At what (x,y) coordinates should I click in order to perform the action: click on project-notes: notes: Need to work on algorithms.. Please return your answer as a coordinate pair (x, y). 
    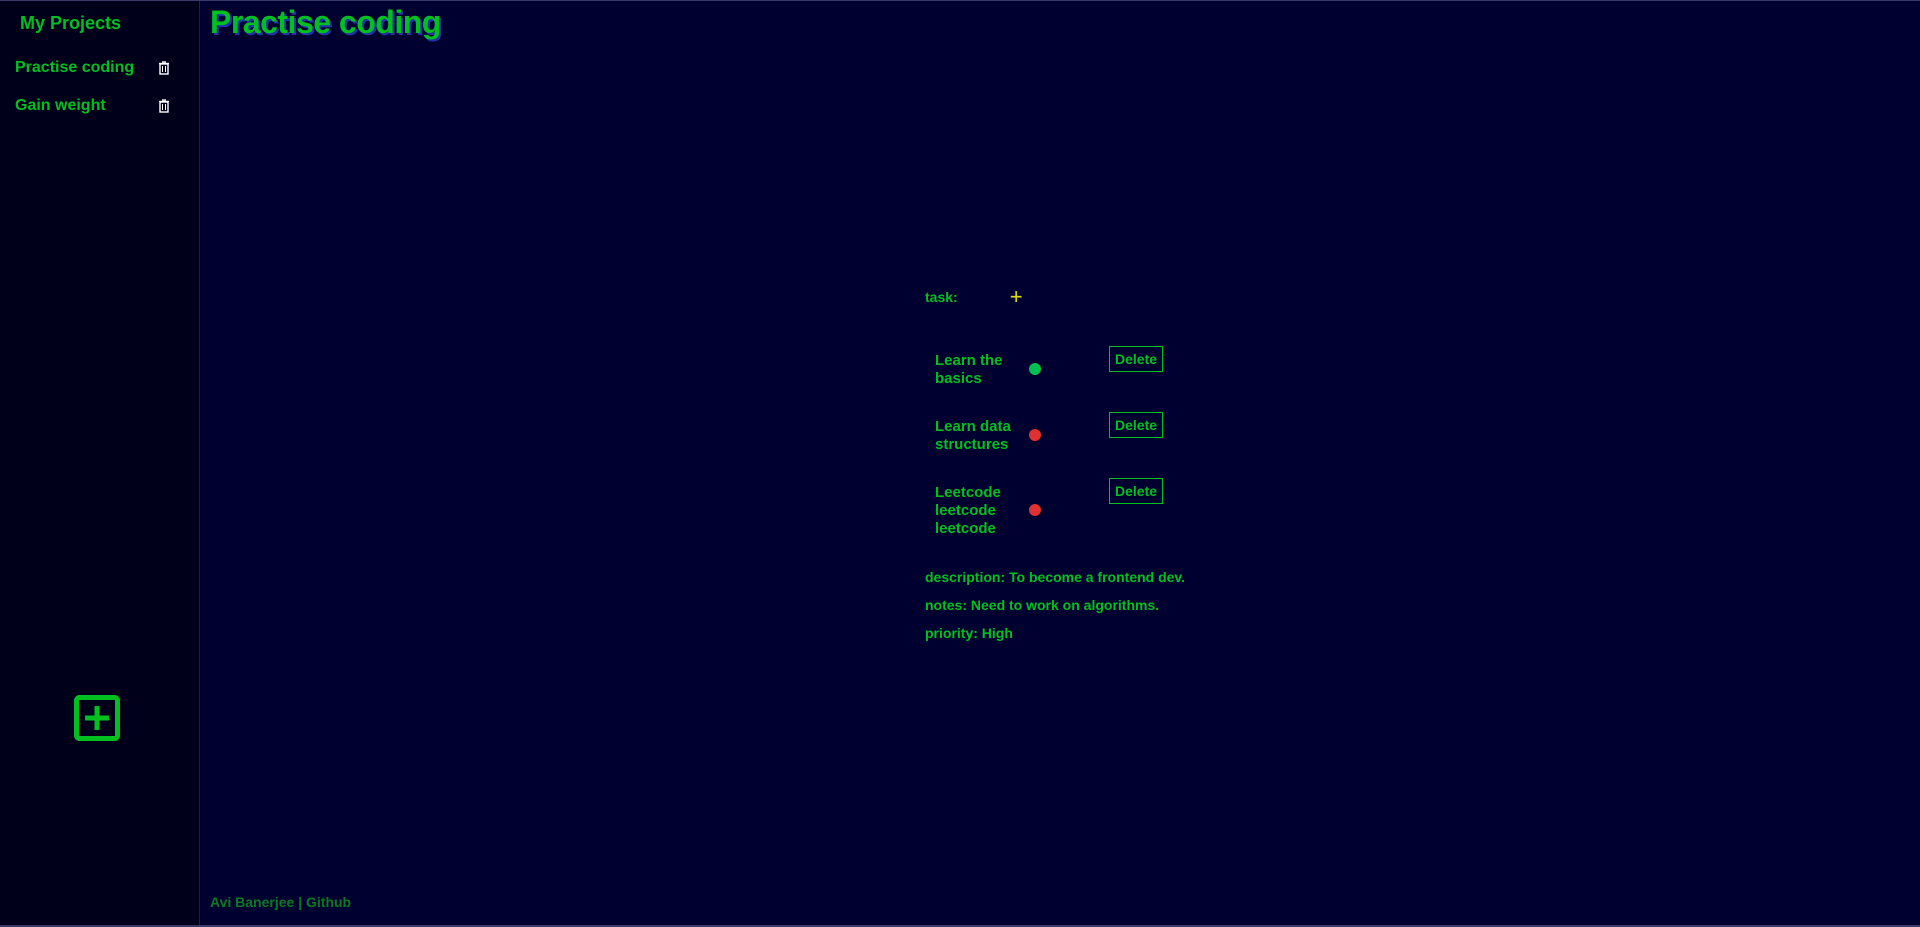
    Looking at the image, I should click on (1042, 605).